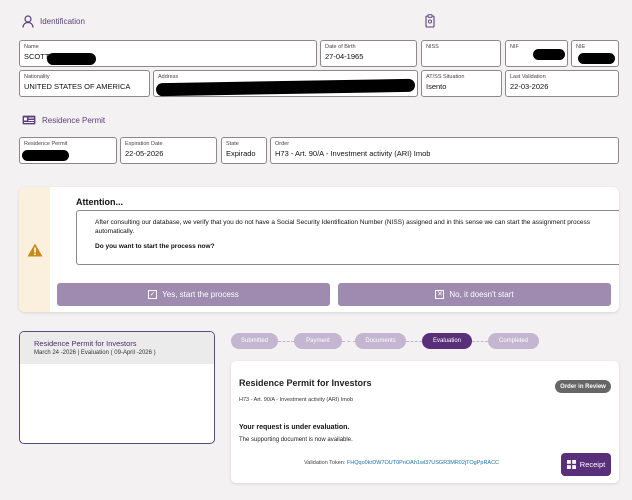 Image resolution: width=632 pixels, height=500 pixels. What do you see at coordinates (85, 343) in the screenshot?
I see `process-card-title: Residence Permit for Investors` at bounding box center [85, 343].